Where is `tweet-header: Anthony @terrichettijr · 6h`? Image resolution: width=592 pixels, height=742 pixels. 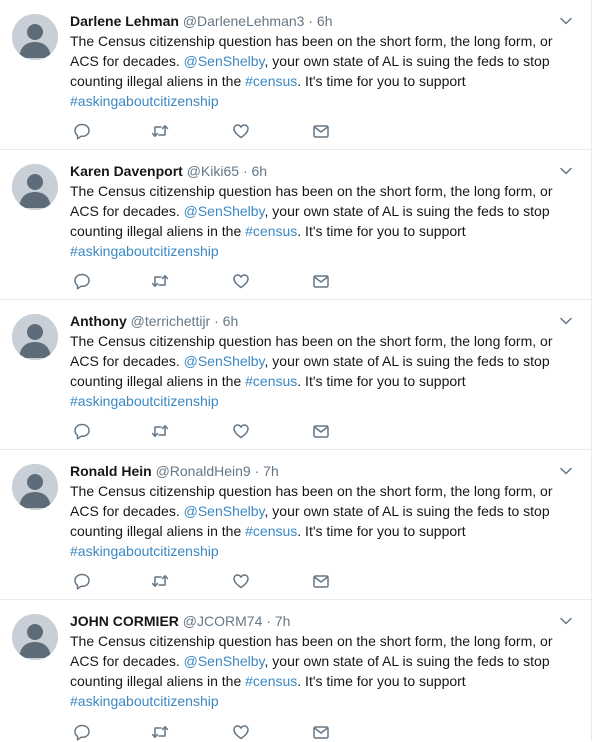
tweet-header: Anthony @terrichettijr · 6h is located at coordinates (310, 321).